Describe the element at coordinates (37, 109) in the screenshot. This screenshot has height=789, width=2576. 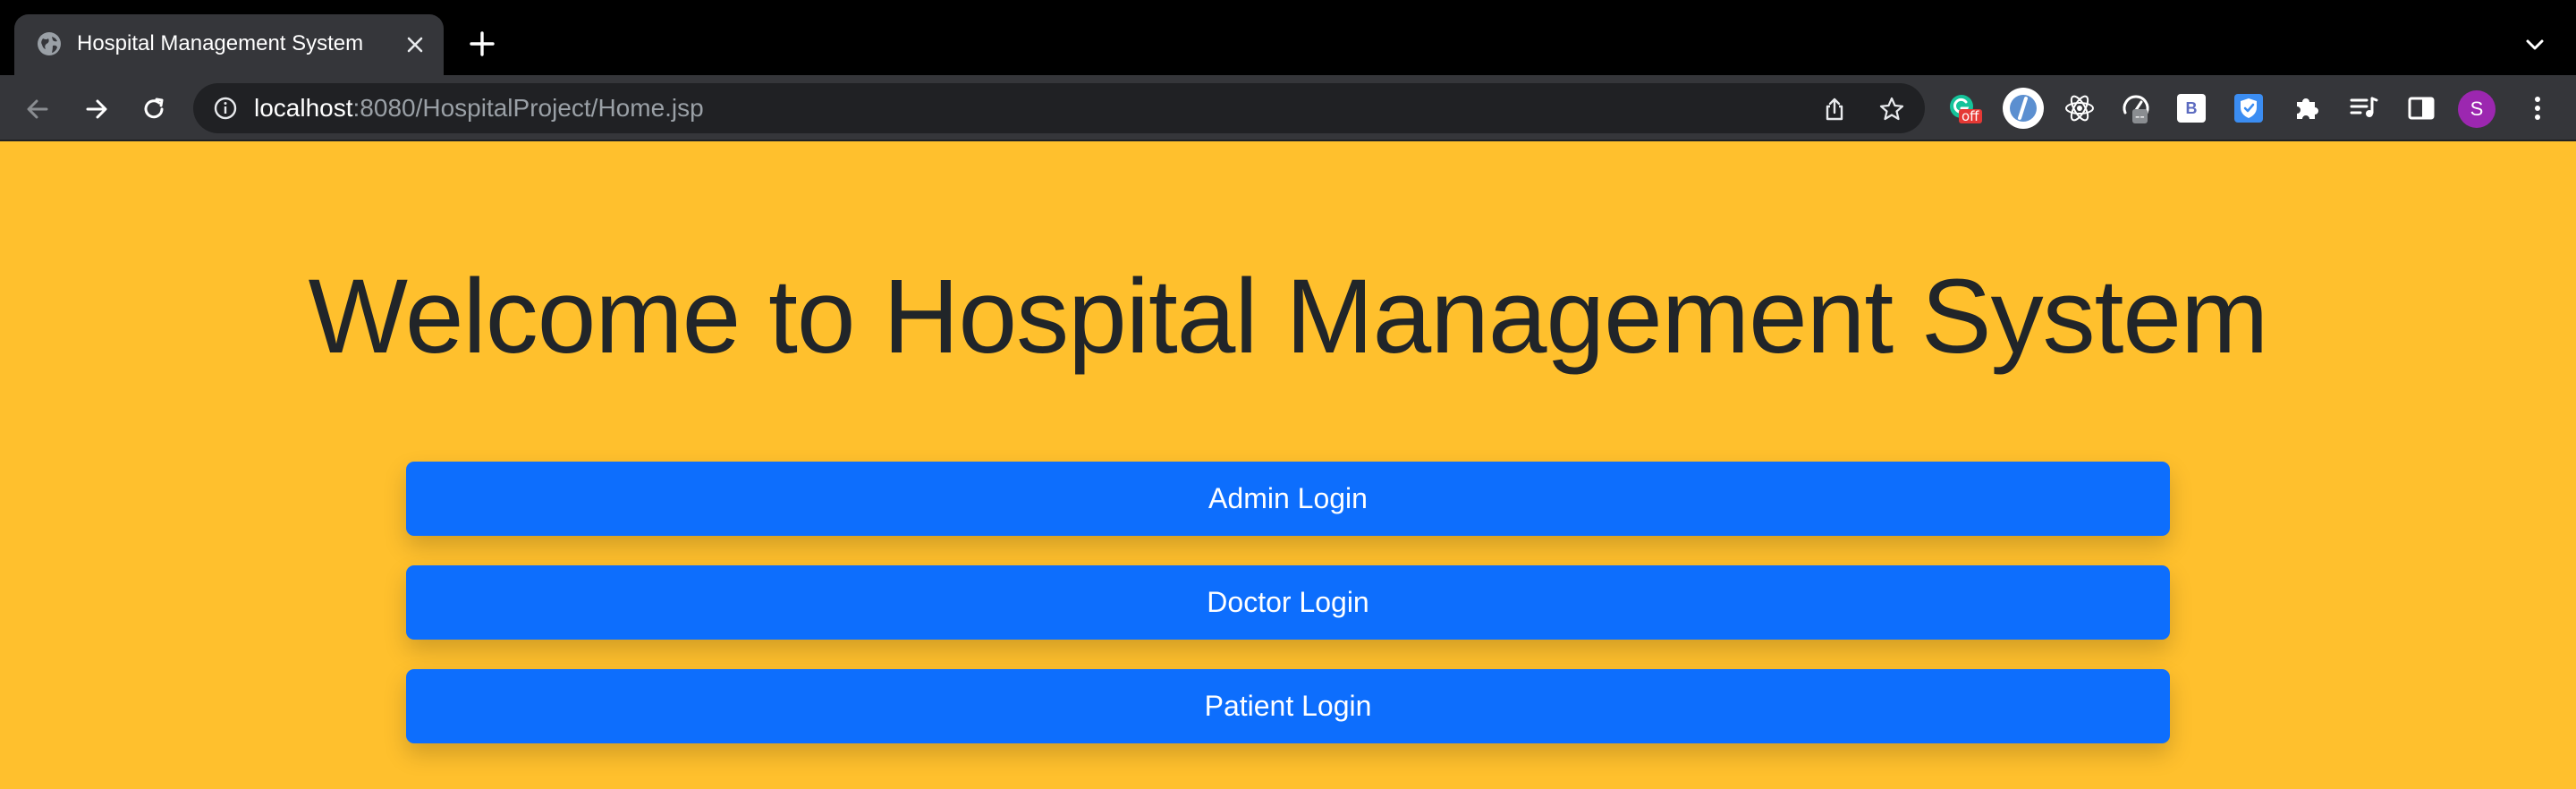
I see `back-arrow-icon` at that location.